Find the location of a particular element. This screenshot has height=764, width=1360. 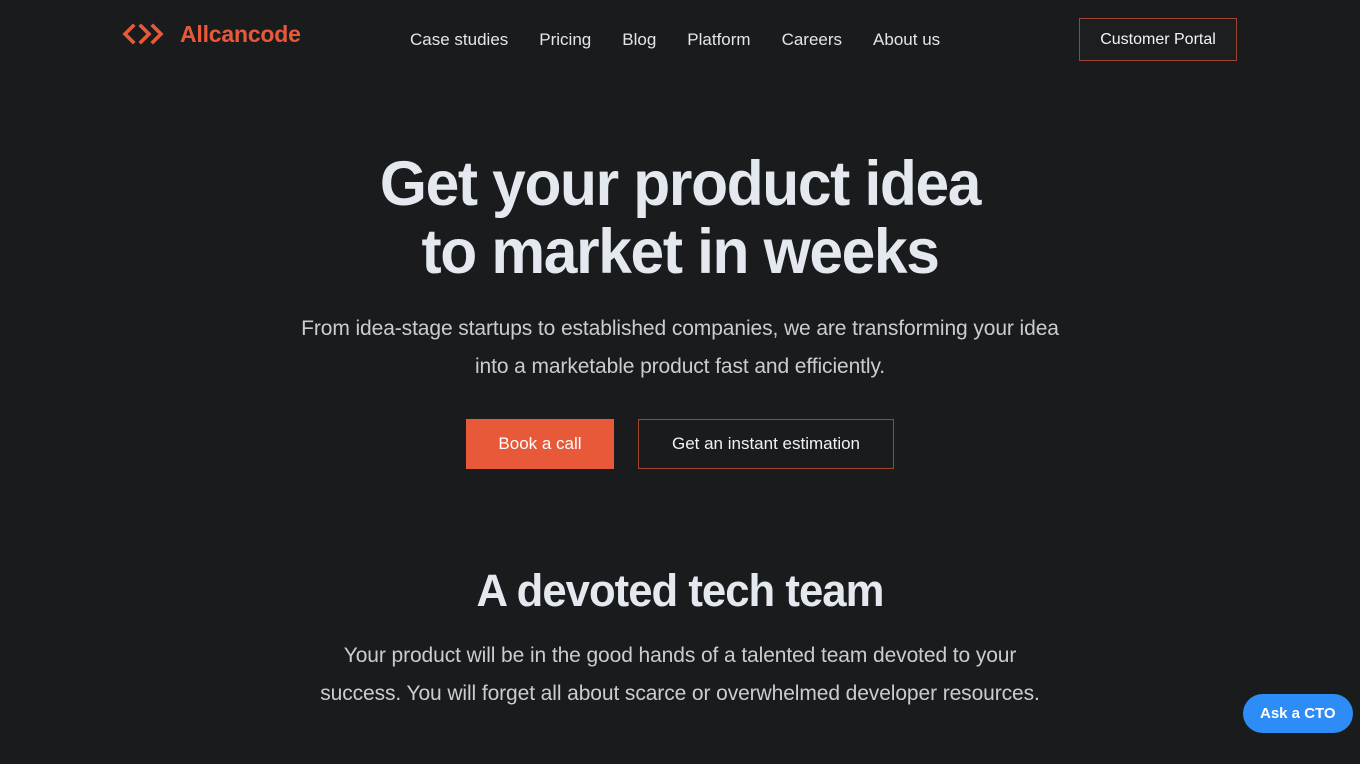

team-section-title: A devoted tech team is located at coordinates (680, 590).